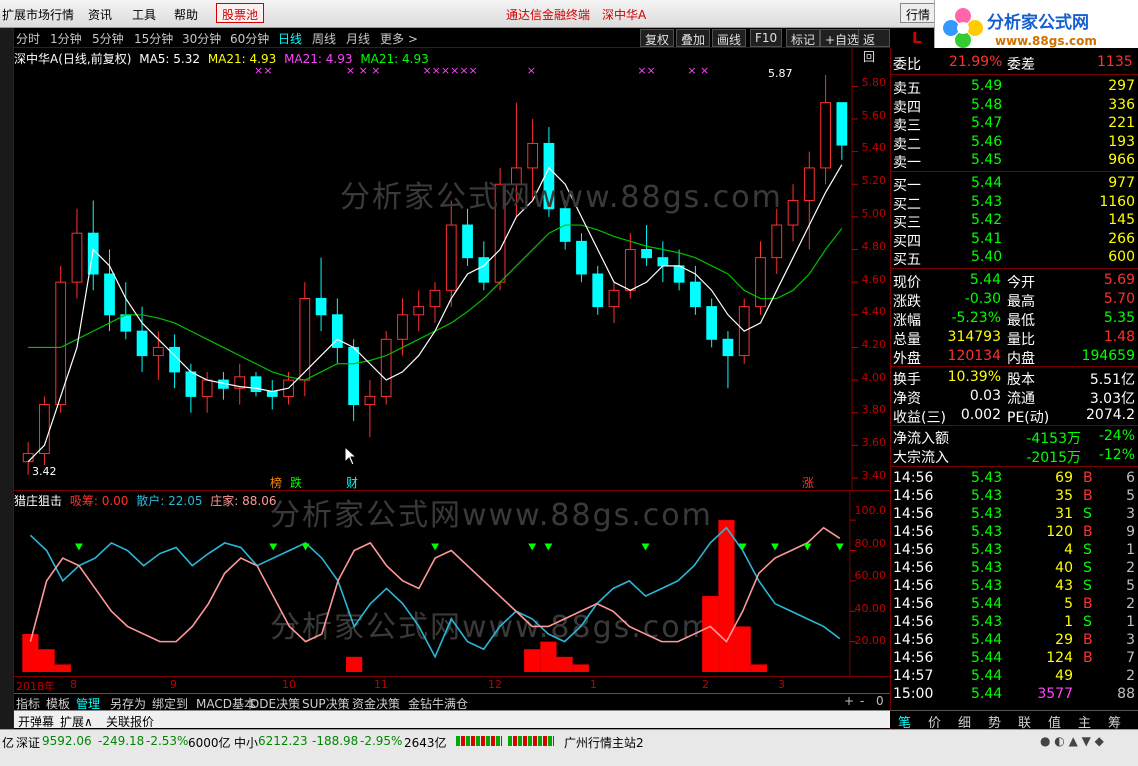 This screenshot has width=1138, height=766. What do you see at coordinates (28, 38) in the screenshot?
I see `period-tab-timeshare: 分时` at bounding box center [28, 38].